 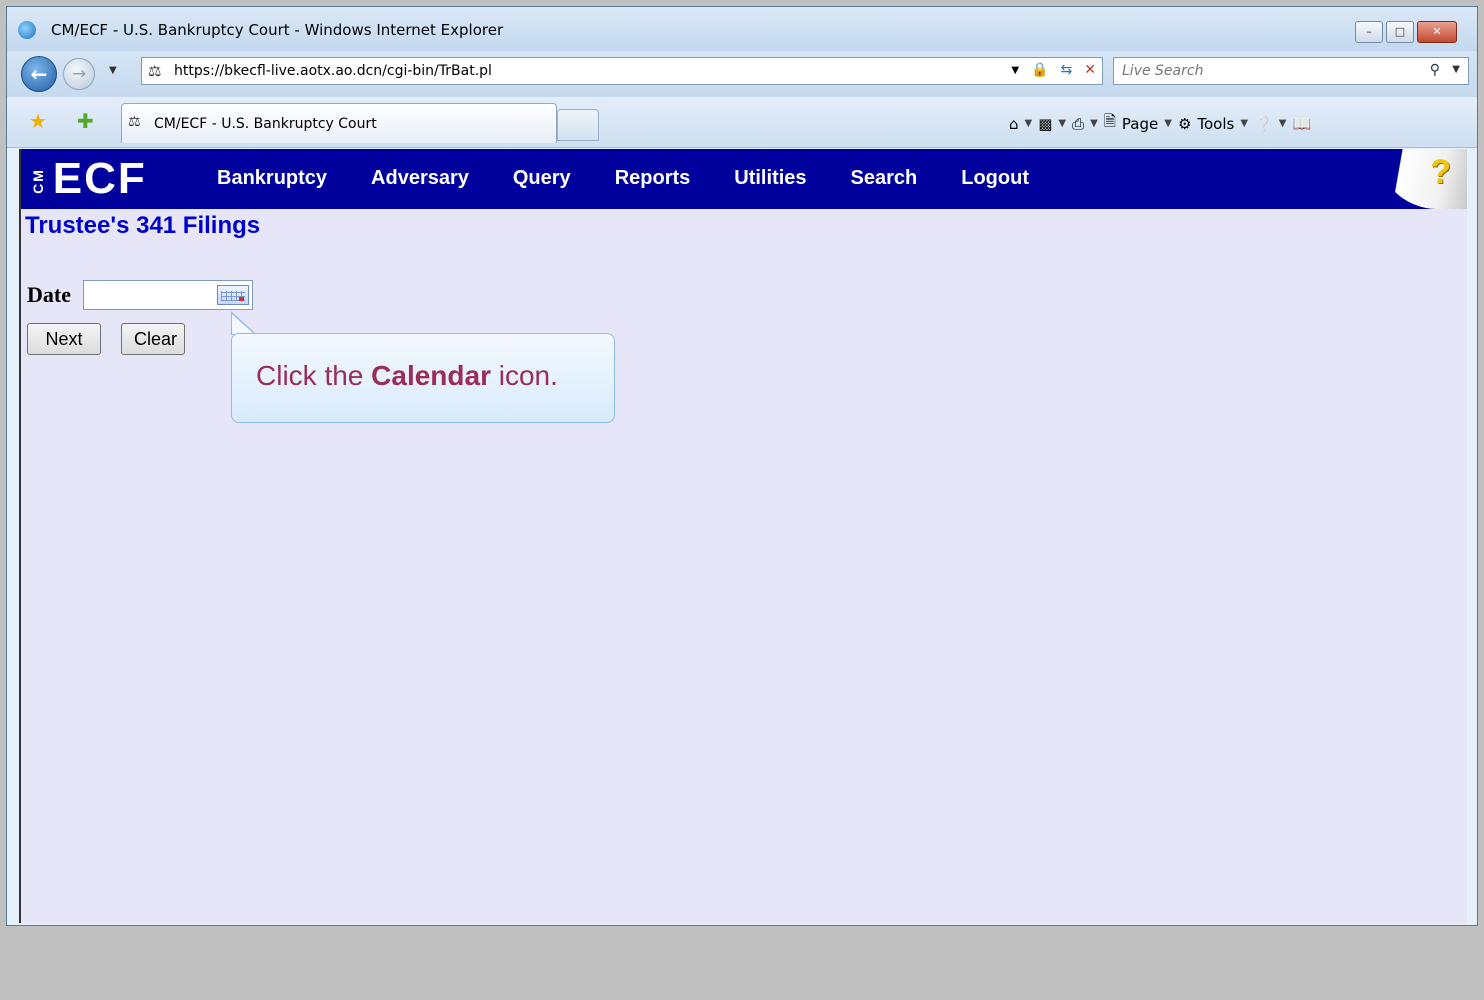 What do you see at coordinates (1163, 71) in the screenshot?
I see `search-placeholder: Live Search` at bounding box center [1163, 71].